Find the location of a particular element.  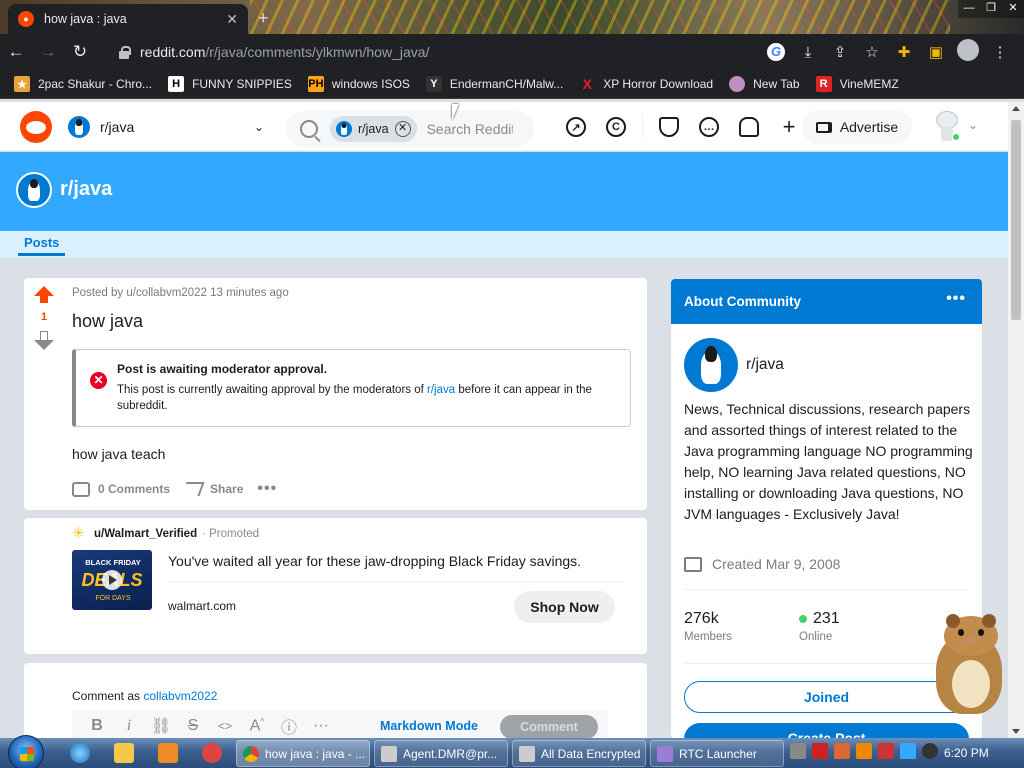

window-controls: — ❐ ✕ is located at coordinates (991, 9).